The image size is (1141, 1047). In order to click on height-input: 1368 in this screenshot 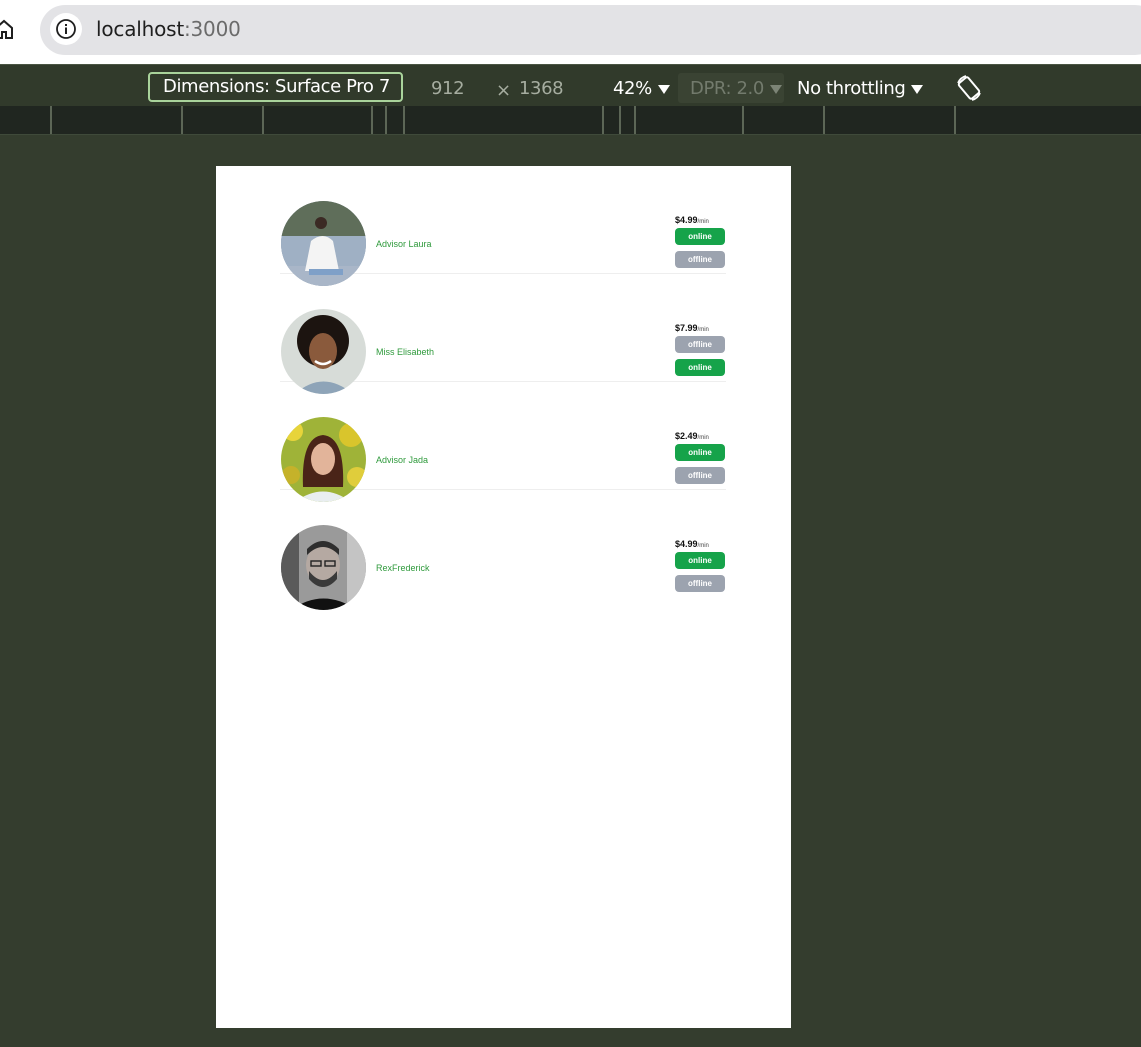, I will do `click(541, 88)`.